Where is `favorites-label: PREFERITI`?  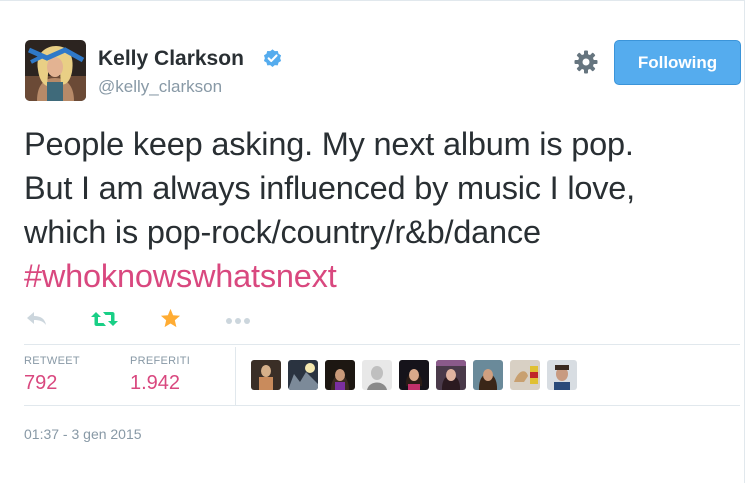 favorites-label: PREFERITI is located at coordinates (160, 361).